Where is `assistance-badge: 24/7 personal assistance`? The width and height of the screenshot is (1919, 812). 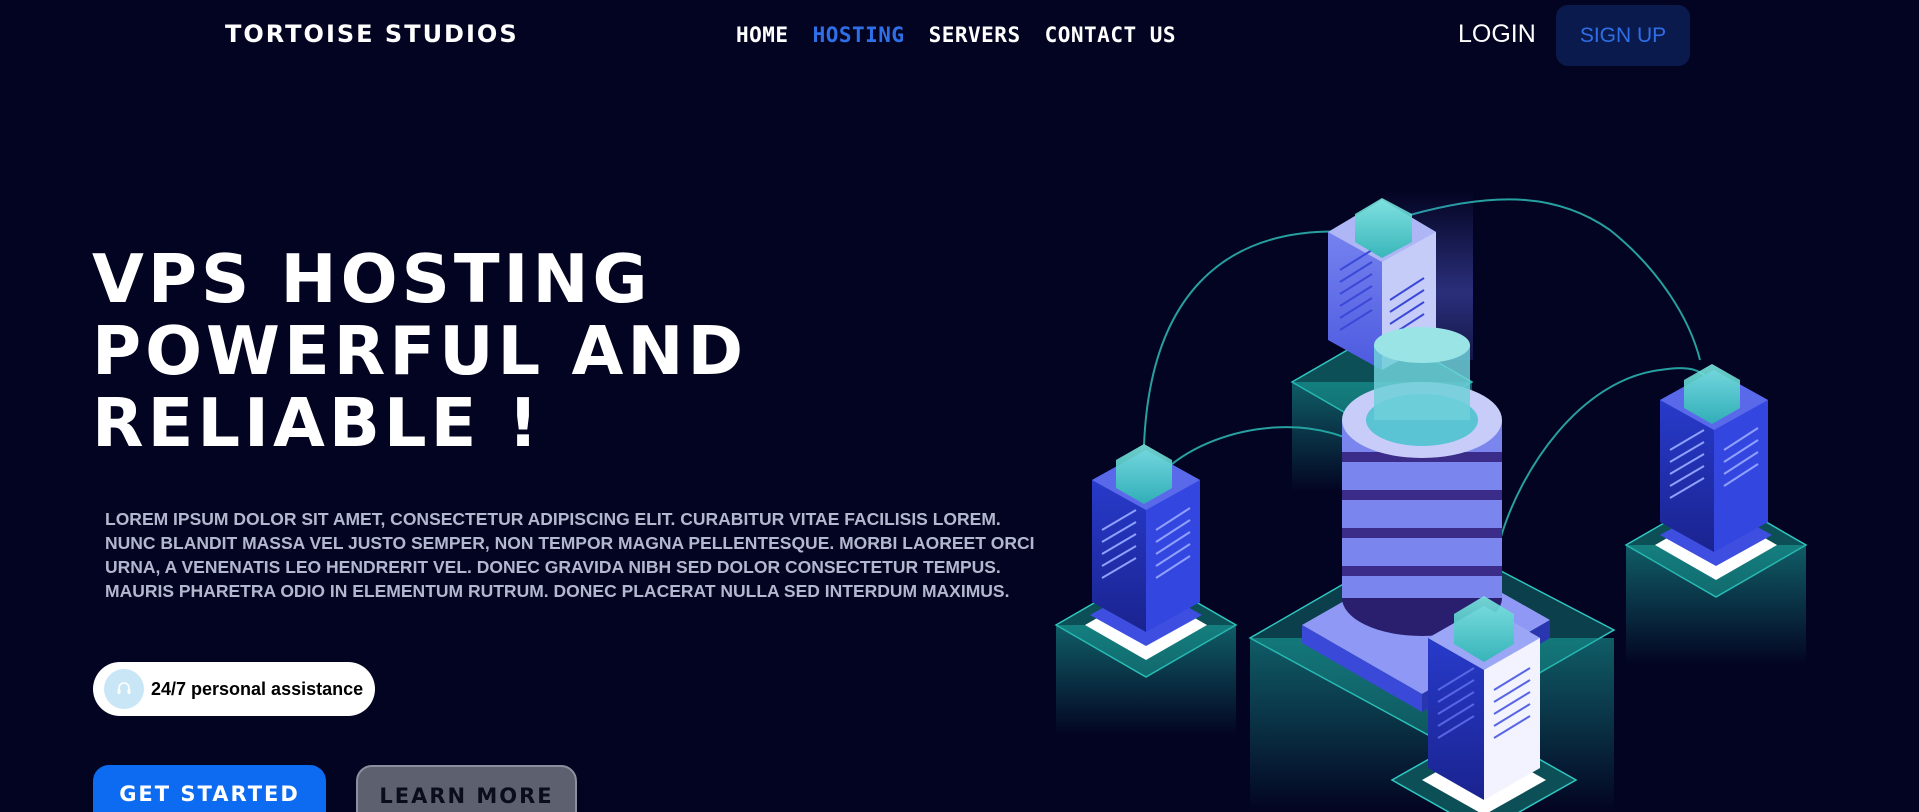
assistance-badge: 24/7 personal assistance is located at coordinates (234, 689).